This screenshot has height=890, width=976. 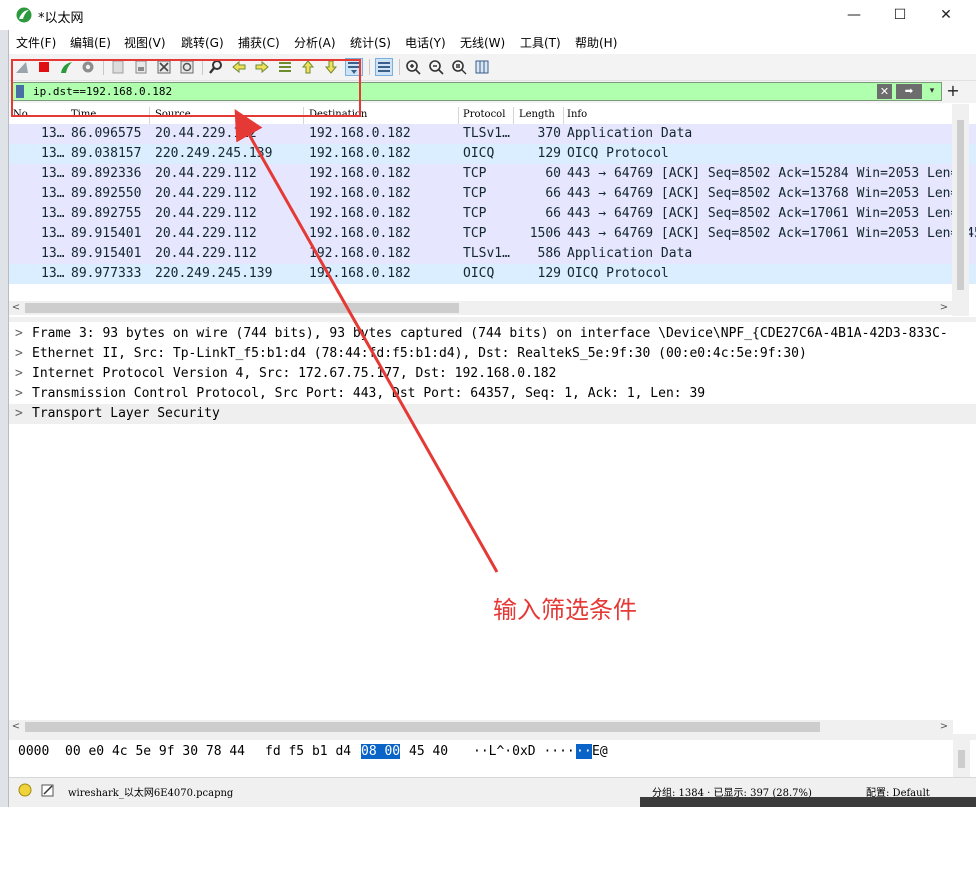 I want to click on bytes-hex-selected: 08 00, so click(x=381, y=751).